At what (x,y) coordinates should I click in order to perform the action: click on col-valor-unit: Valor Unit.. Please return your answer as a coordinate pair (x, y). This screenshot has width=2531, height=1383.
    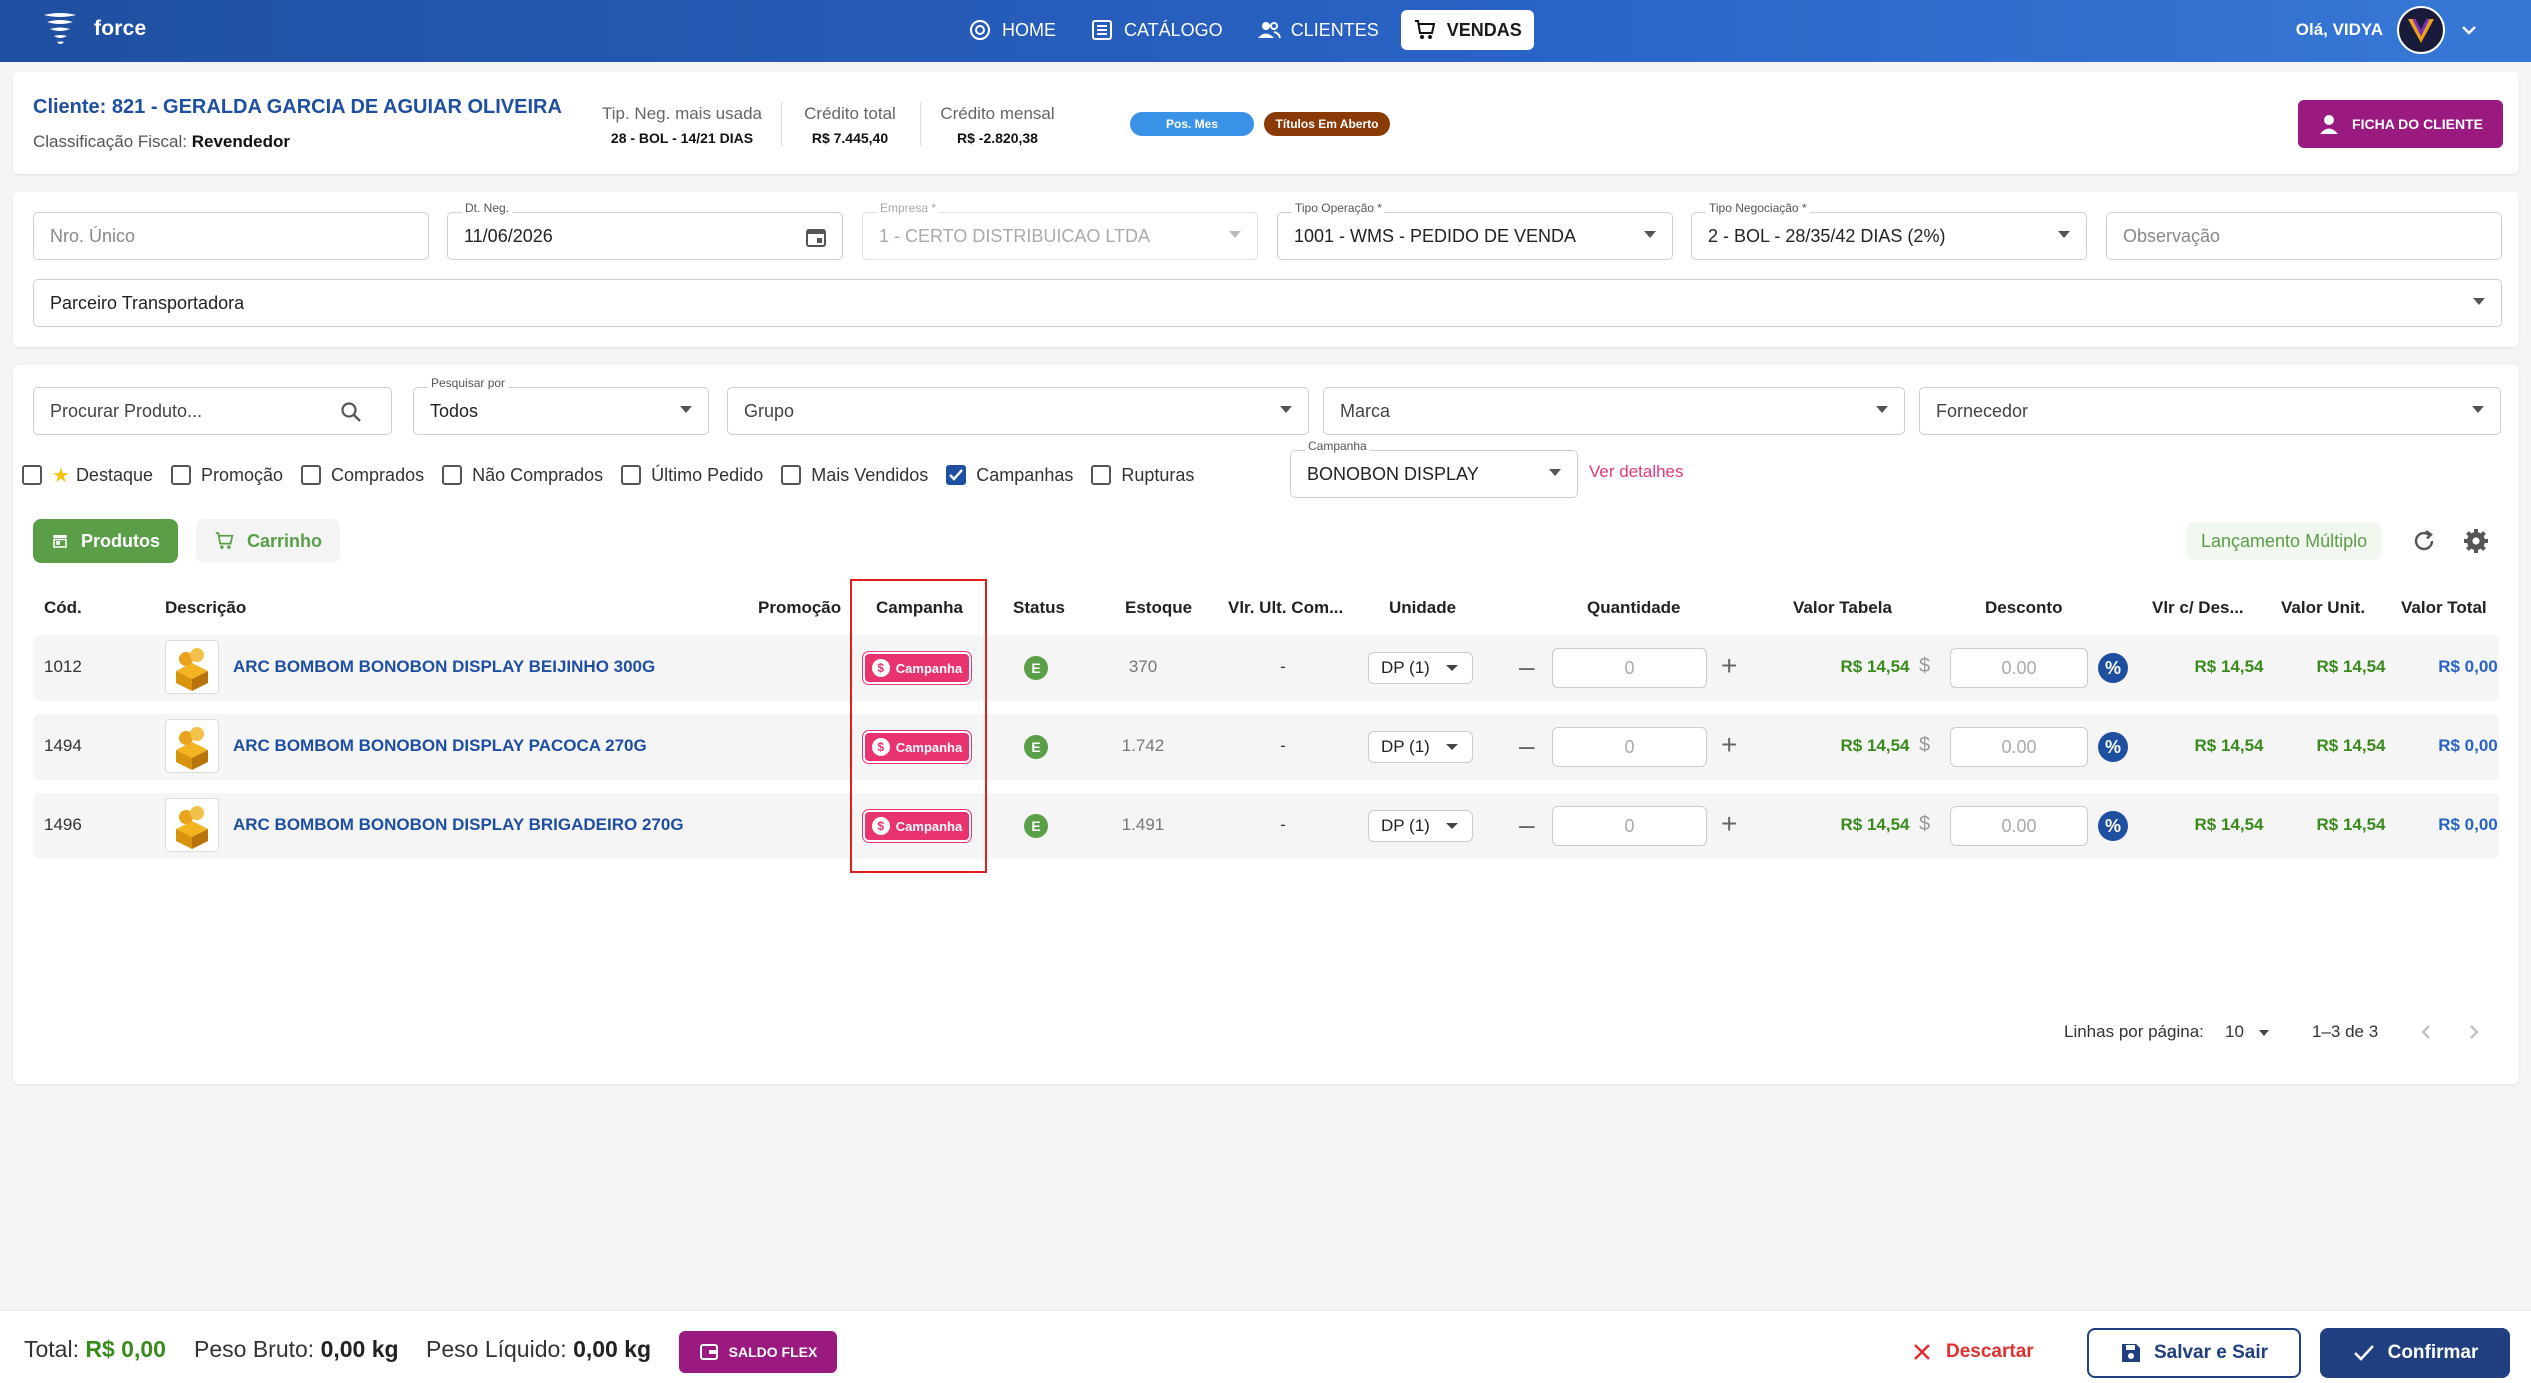
    Looking at the image, I should click on (2323, 608).